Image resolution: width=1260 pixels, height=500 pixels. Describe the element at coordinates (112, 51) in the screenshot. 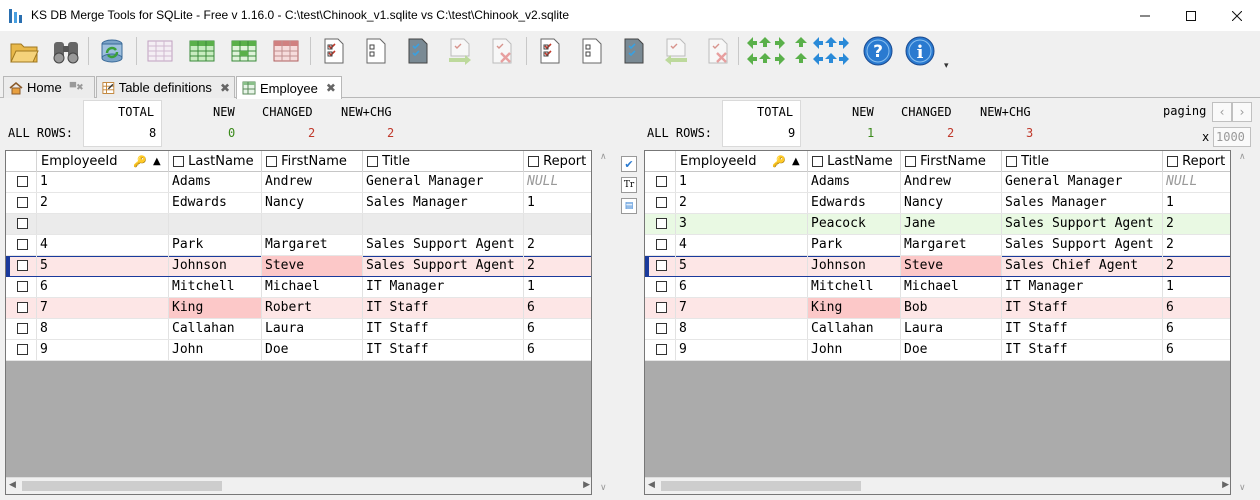

I see `refresh-button` at that location.